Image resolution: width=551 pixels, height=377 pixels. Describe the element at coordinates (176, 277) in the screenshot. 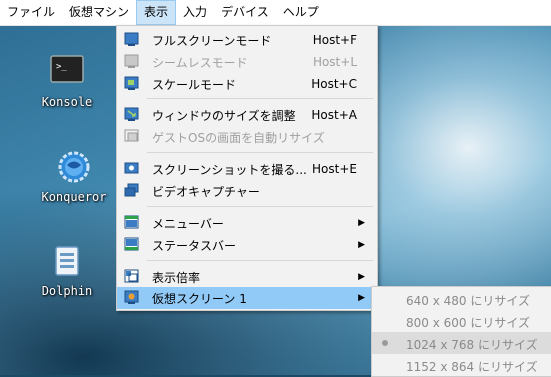

I see `menu-item-label: 表示倍率` at that location.